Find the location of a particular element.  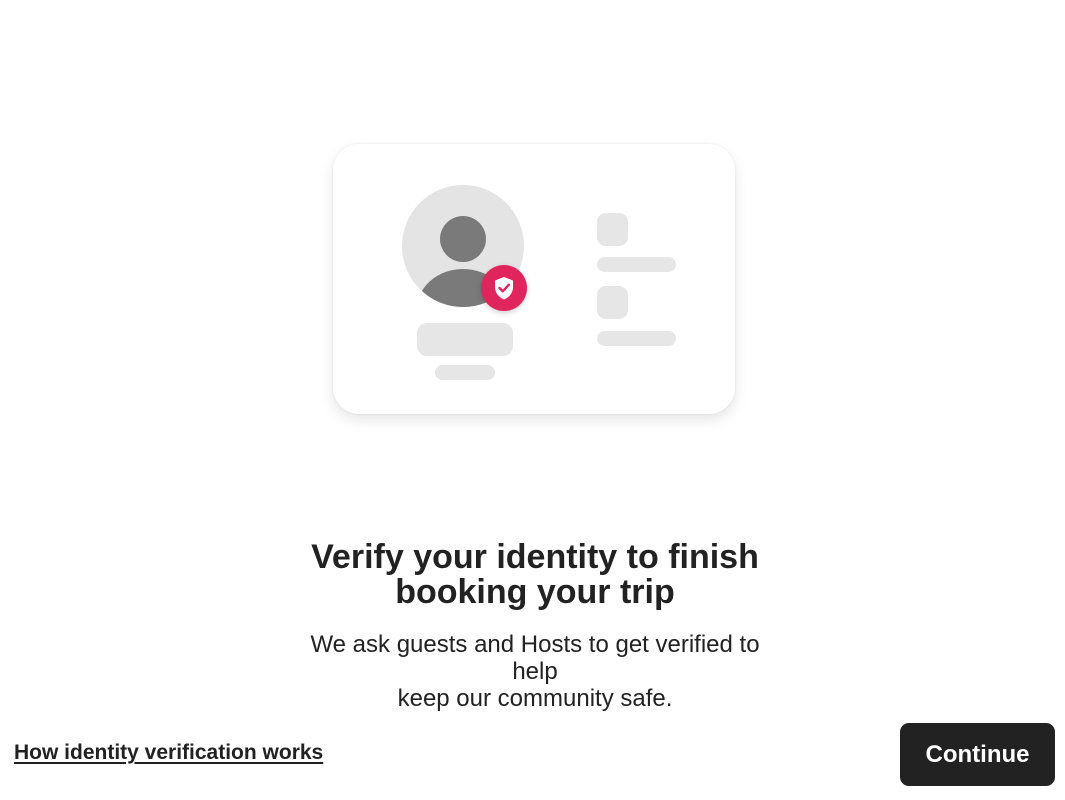

continue-button: Continue is located at coordinates (977, 754).